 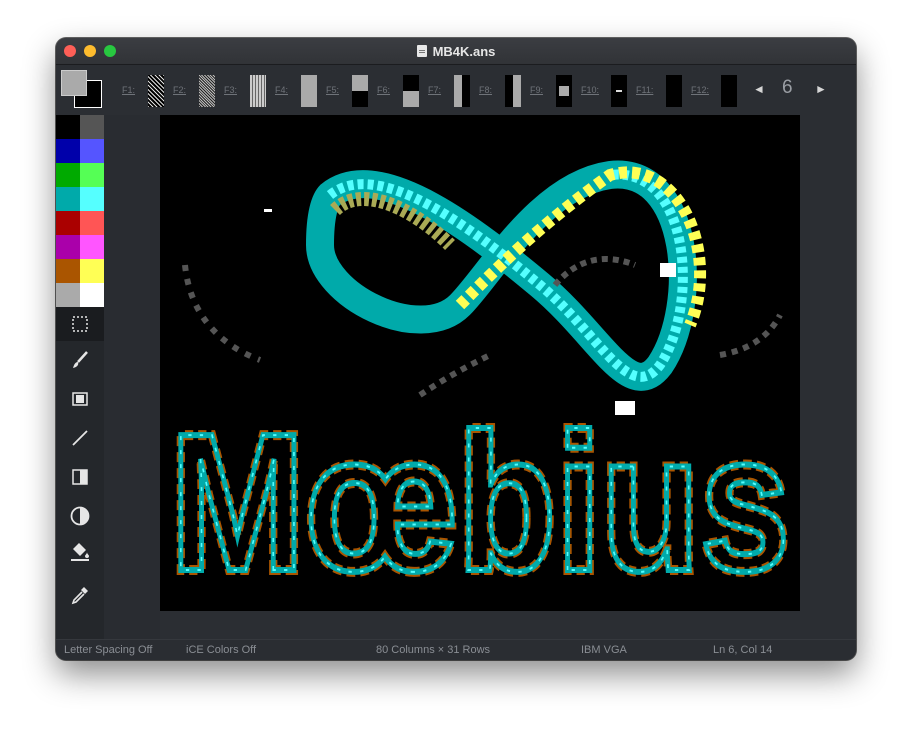 I want to click on half-block-icon, so click(x=80, y=477).